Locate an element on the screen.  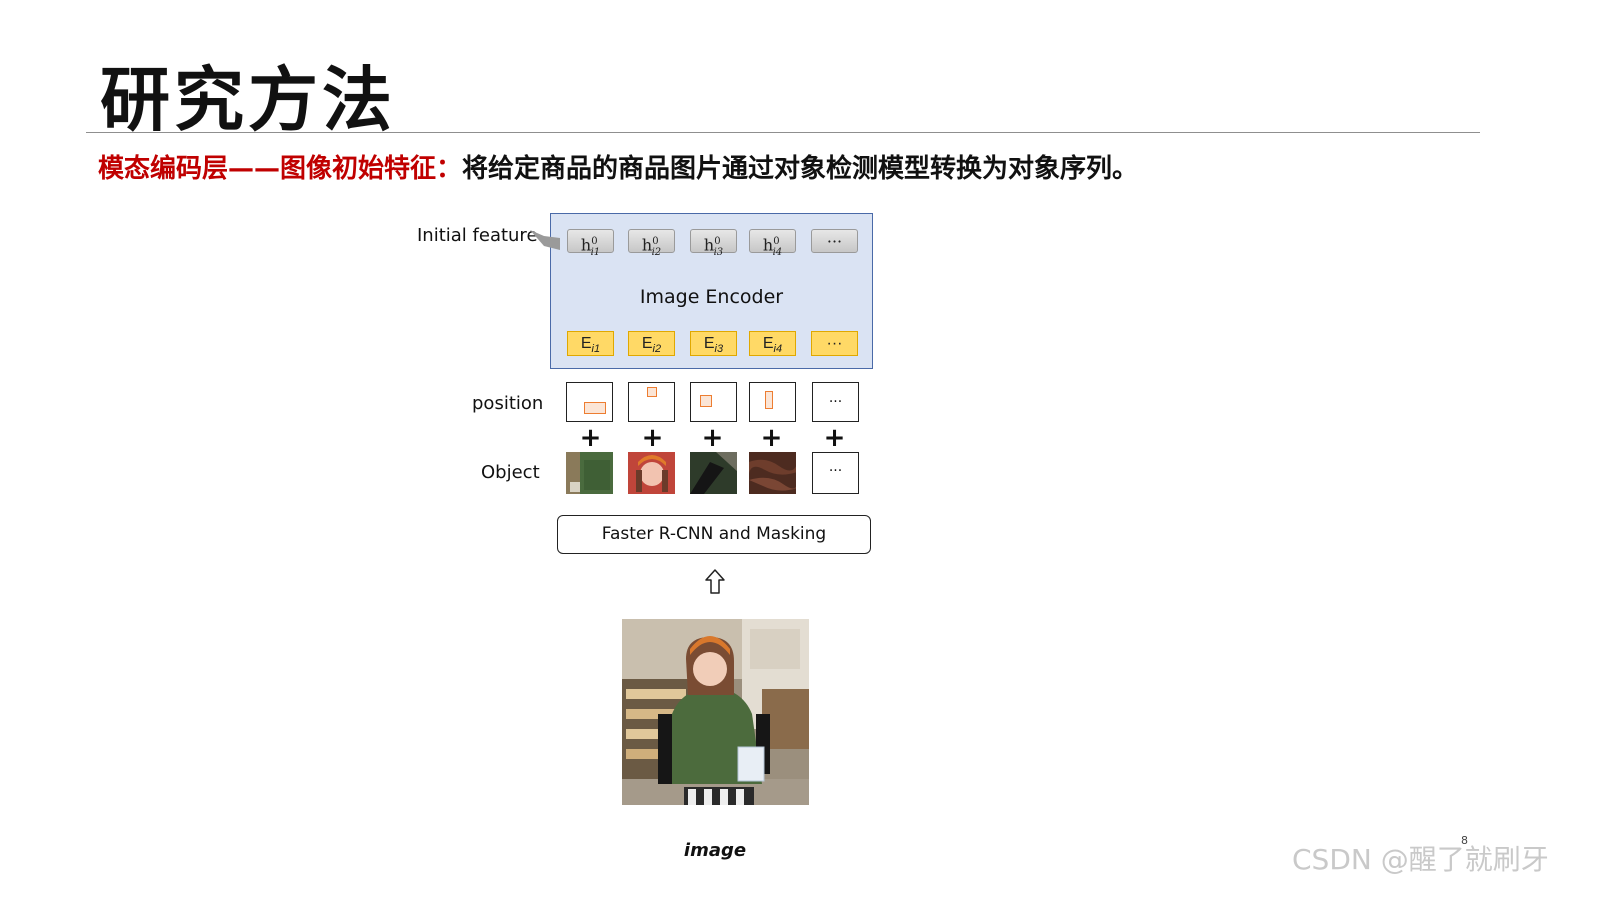
object-label: Object is located at coordinates (510, 472).